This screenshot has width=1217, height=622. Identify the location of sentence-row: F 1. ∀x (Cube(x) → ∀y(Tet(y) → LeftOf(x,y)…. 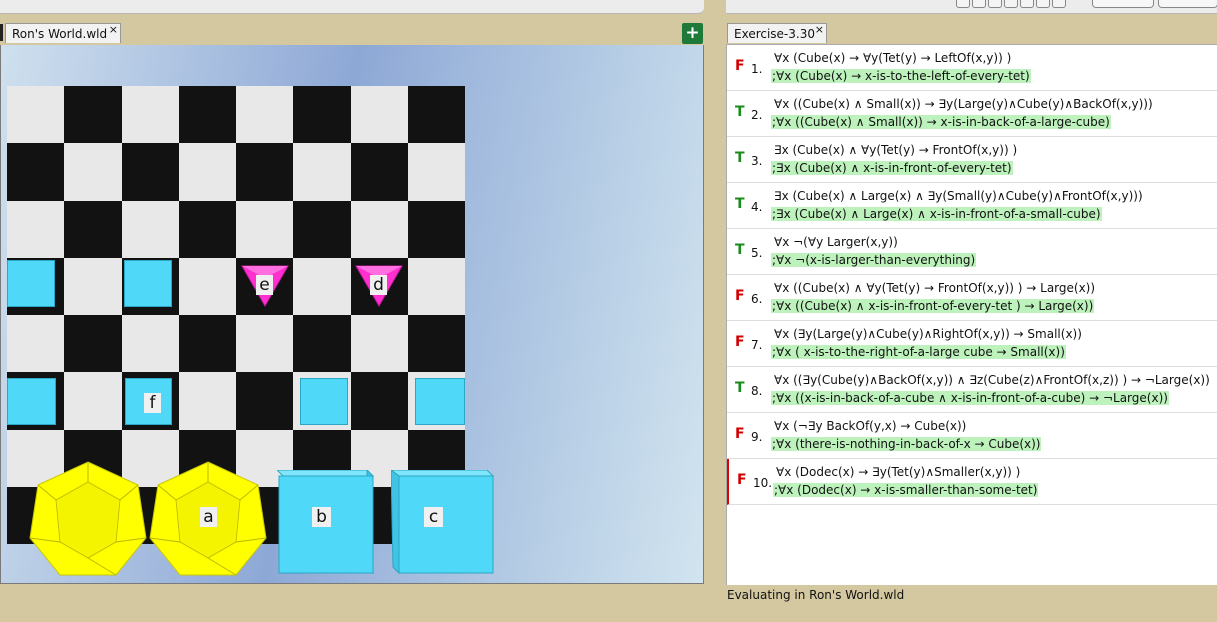
(972, 68).